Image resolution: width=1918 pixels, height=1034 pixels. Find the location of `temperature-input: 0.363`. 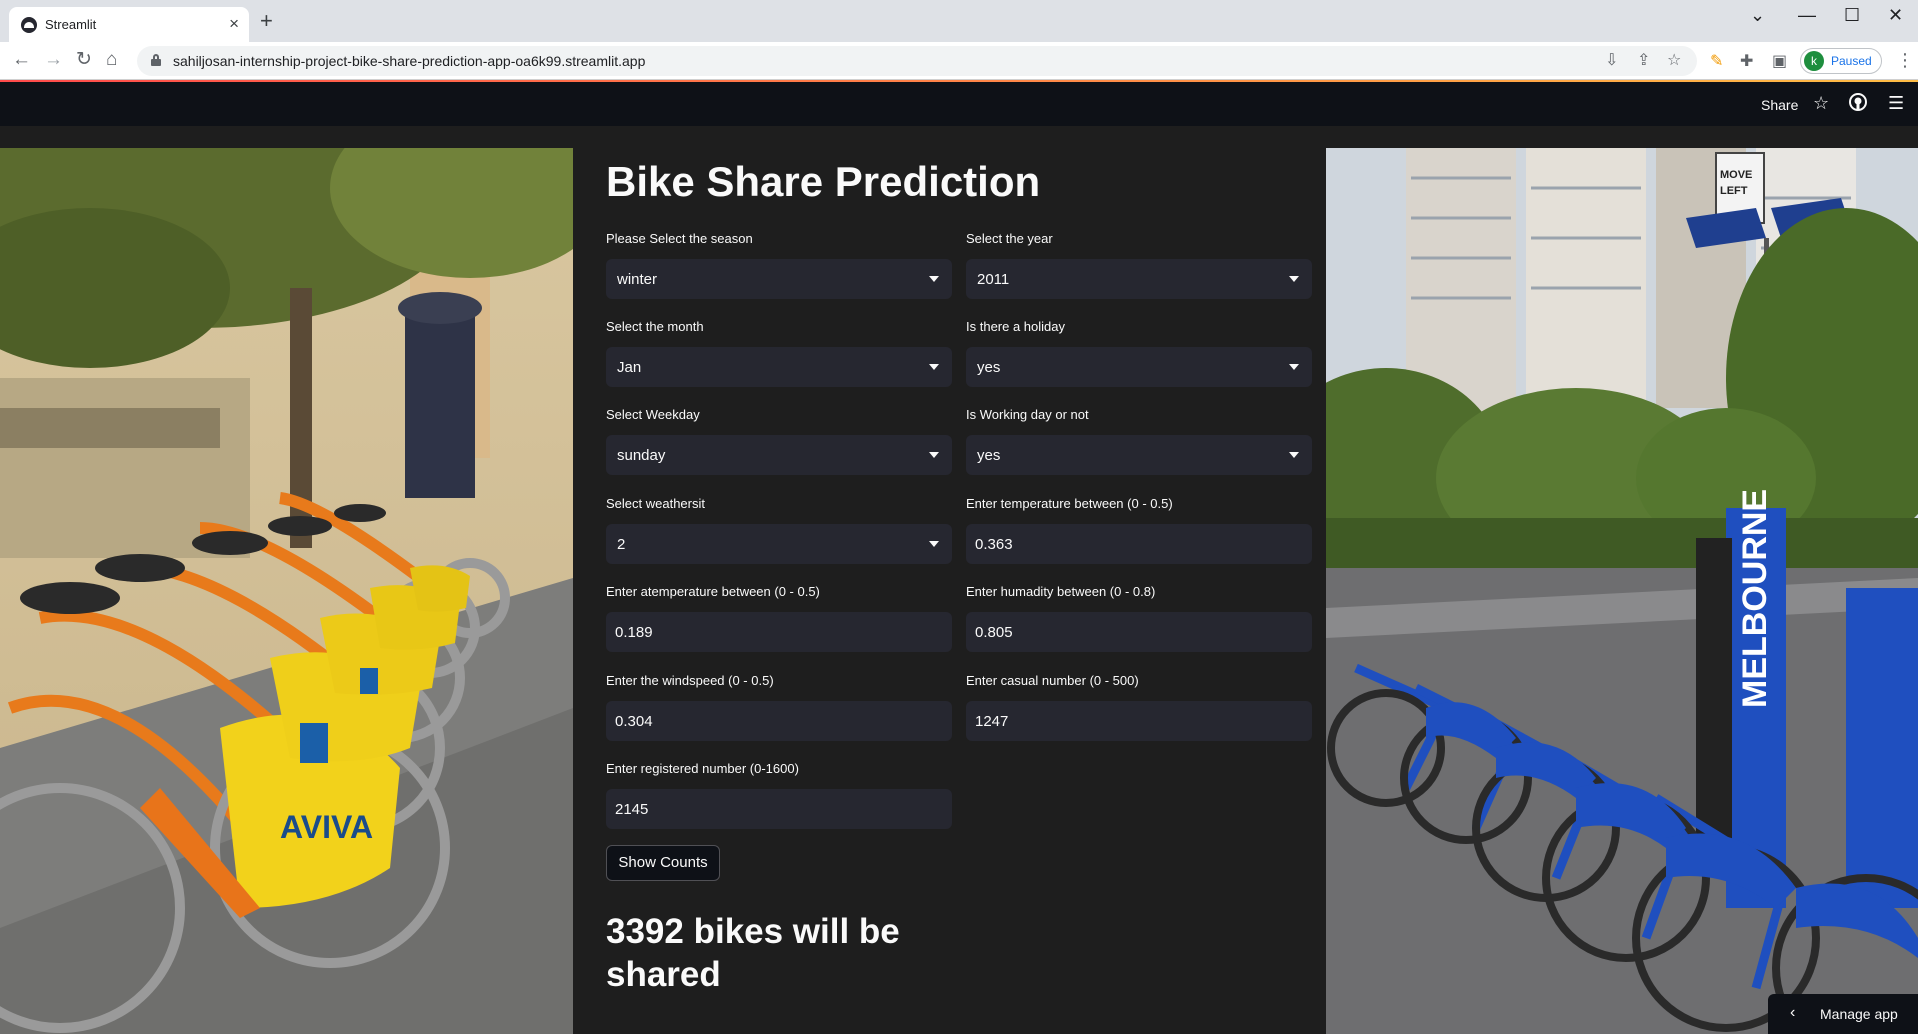

temperature-input: 0.363 is located at coordinates (1139, 544).